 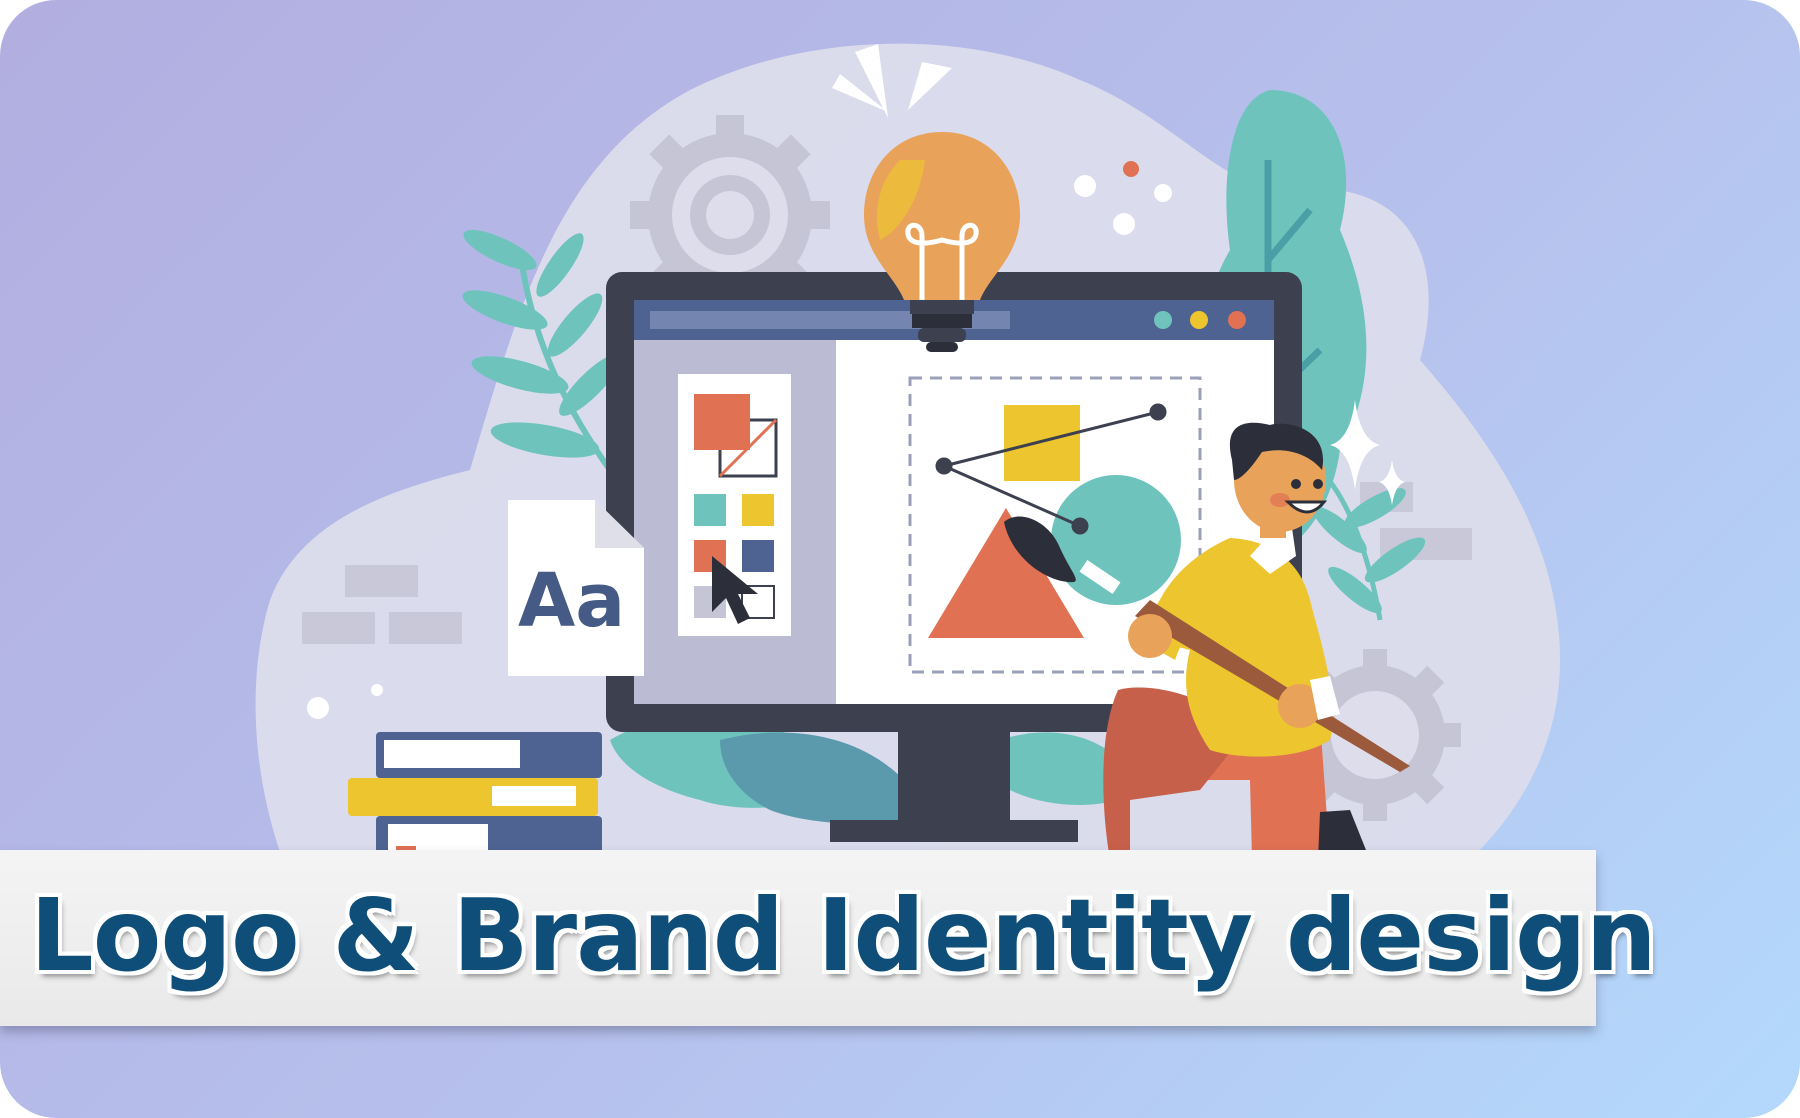 I want to click on book-stack-icon, so click(x=475, y=794).